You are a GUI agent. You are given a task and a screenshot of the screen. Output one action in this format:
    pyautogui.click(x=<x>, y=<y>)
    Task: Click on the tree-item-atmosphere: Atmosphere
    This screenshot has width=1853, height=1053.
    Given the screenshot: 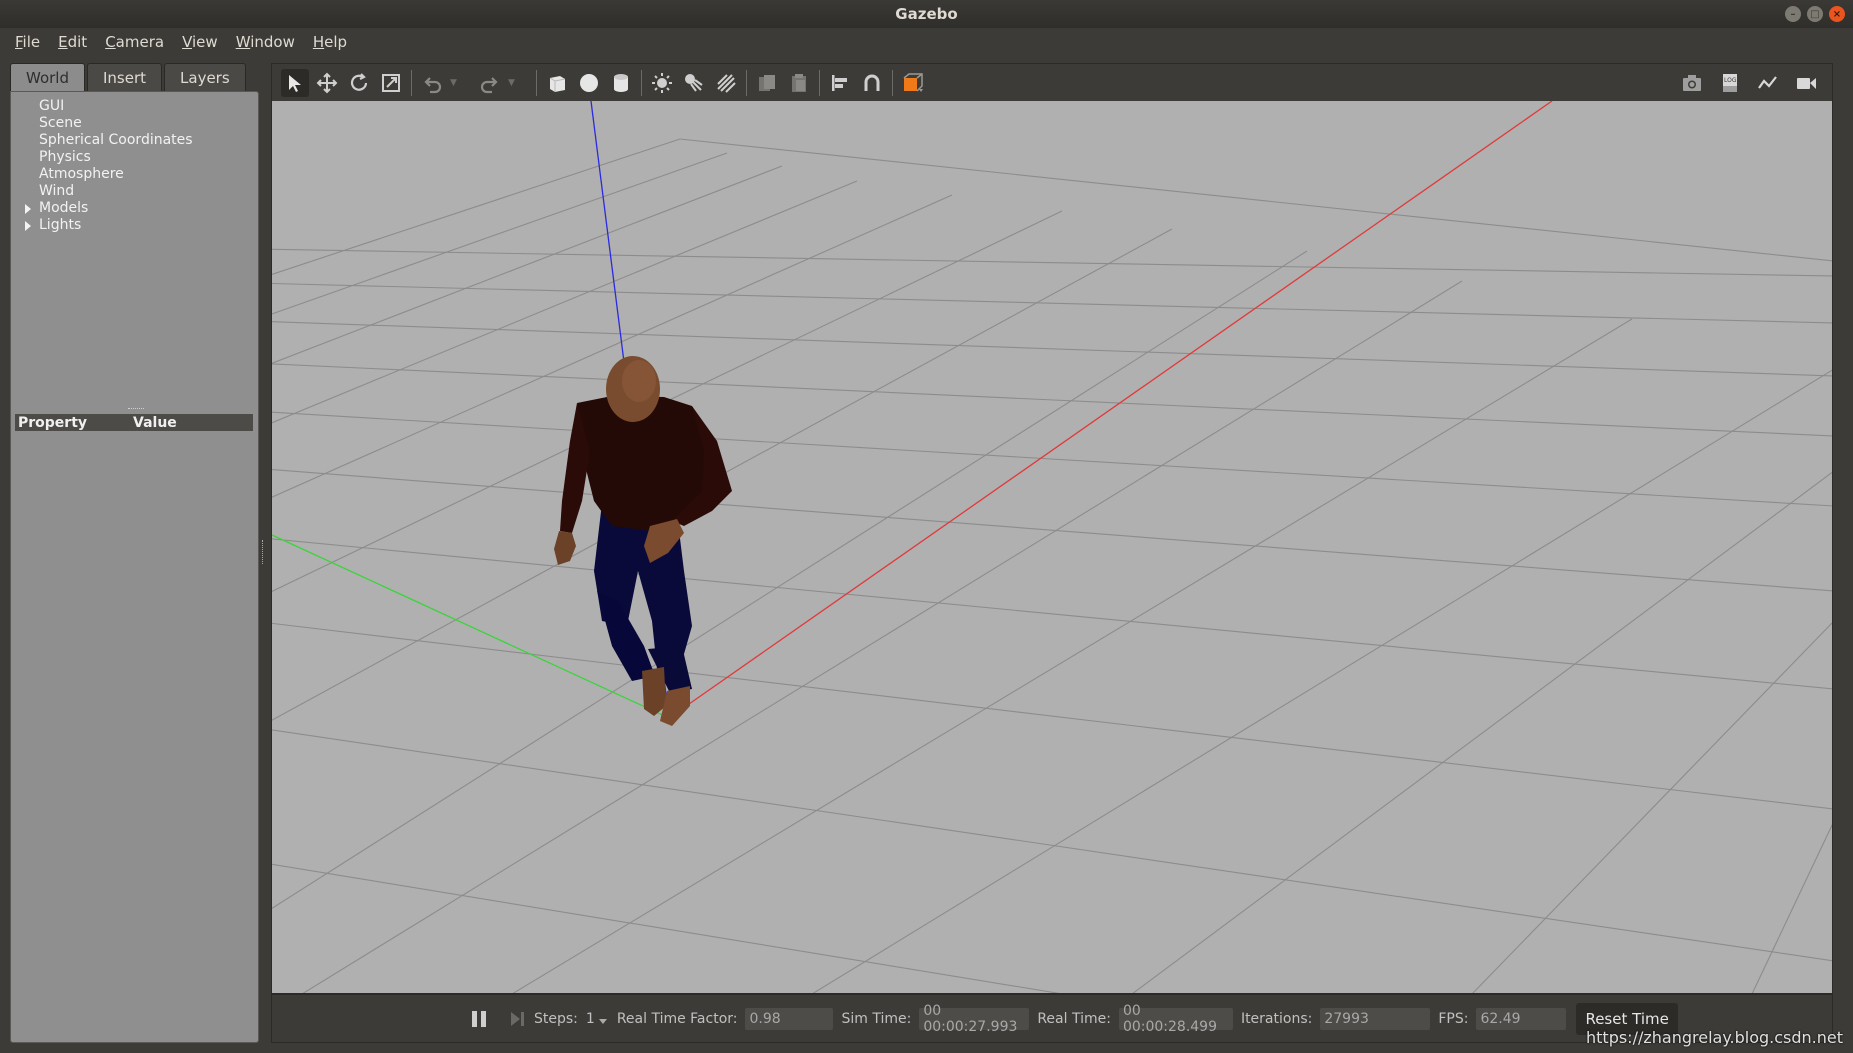 What is the action you would take?
    pyautogui.click(x=107, y=174)
    